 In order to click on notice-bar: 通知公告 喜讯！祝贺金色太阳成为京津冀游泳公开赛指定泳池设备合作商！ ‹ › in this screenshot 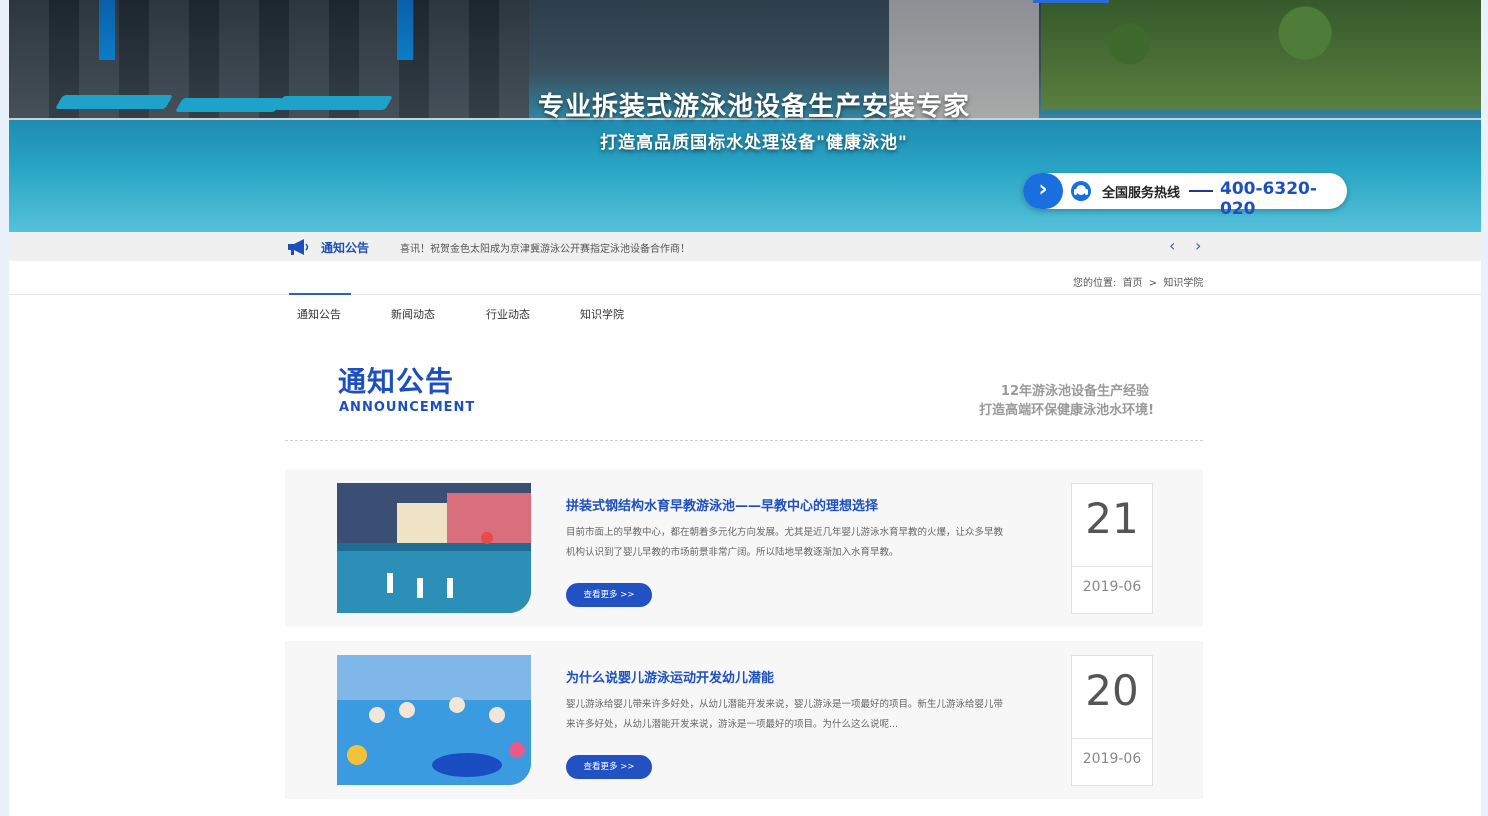, I will do `click(745, 246)`.